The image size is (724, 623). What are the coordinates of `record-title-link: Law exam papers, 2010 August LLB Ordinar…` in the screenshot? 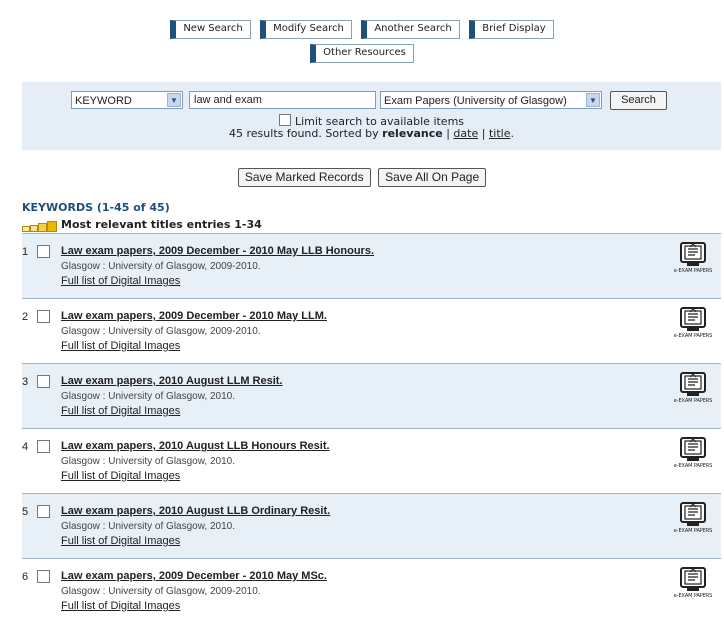 It's located at (195, 511).